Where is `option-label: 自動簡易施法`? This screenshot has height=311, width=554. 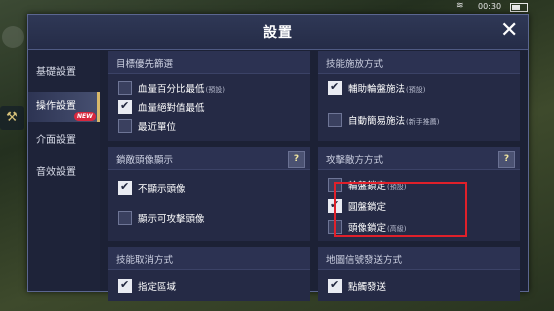
option-label: 自動簡易施法 is located at coordinates (377, 121).